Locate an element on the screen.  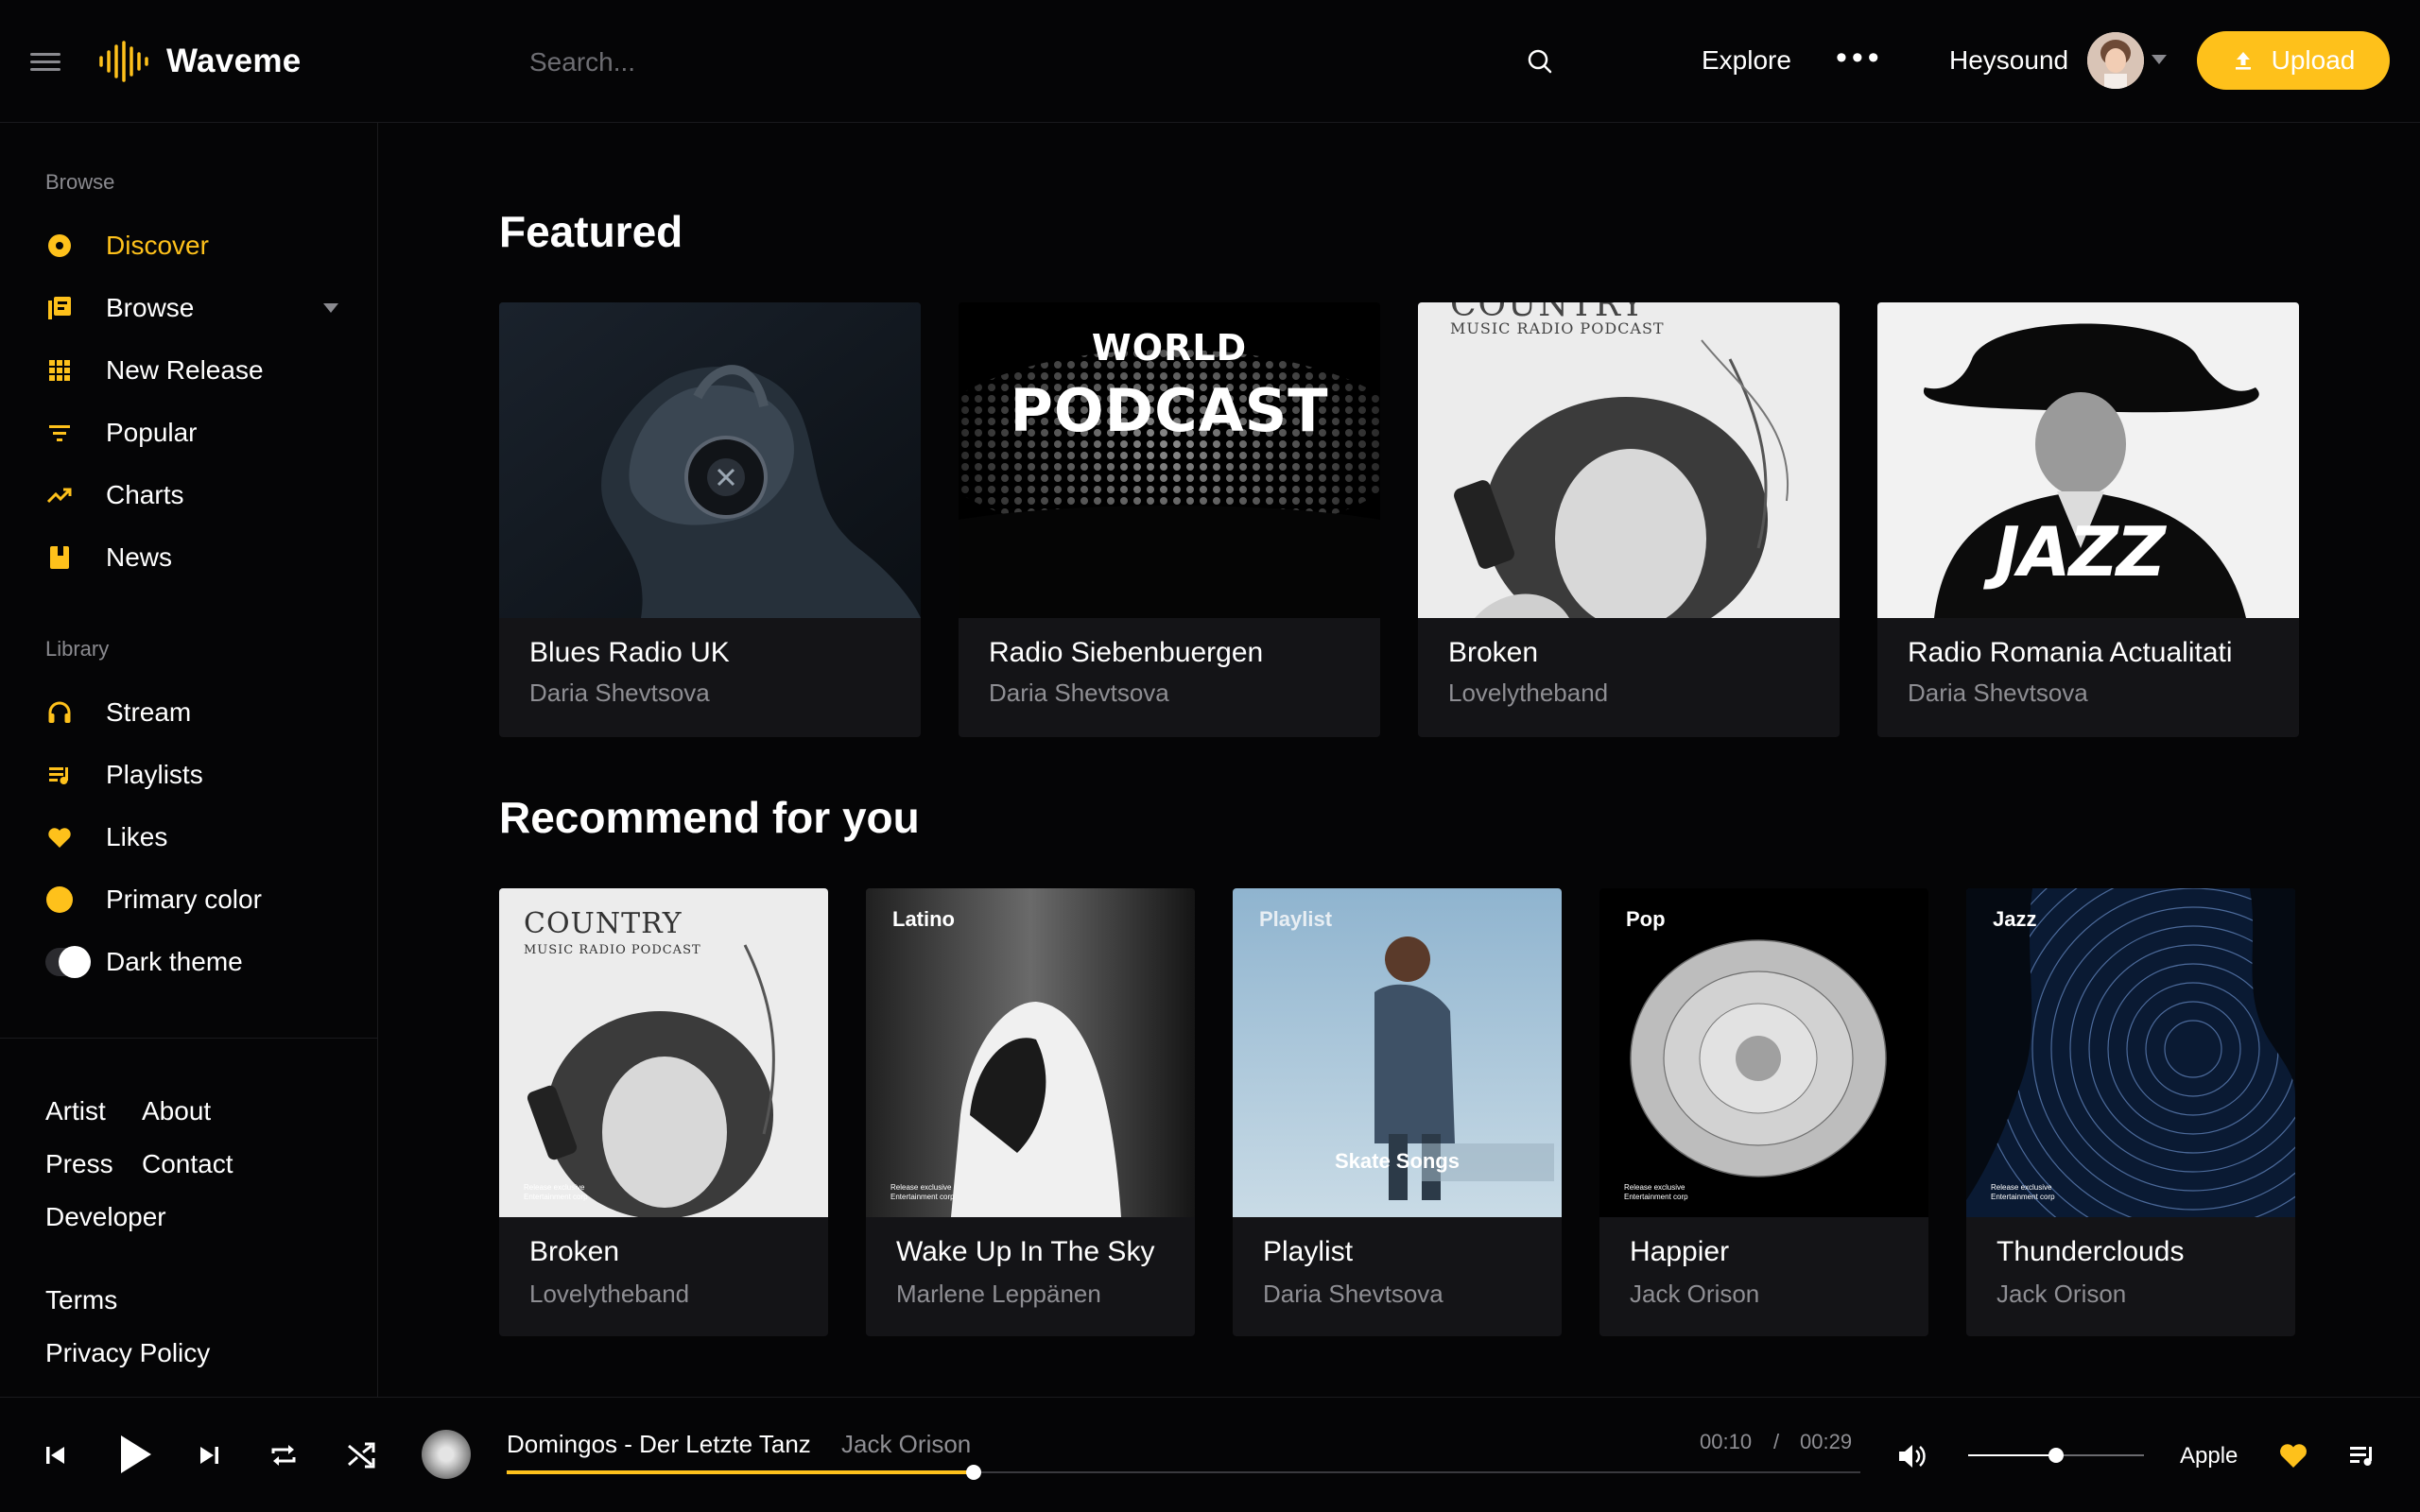
volume-slider is located at coordinates (2056, 1455).